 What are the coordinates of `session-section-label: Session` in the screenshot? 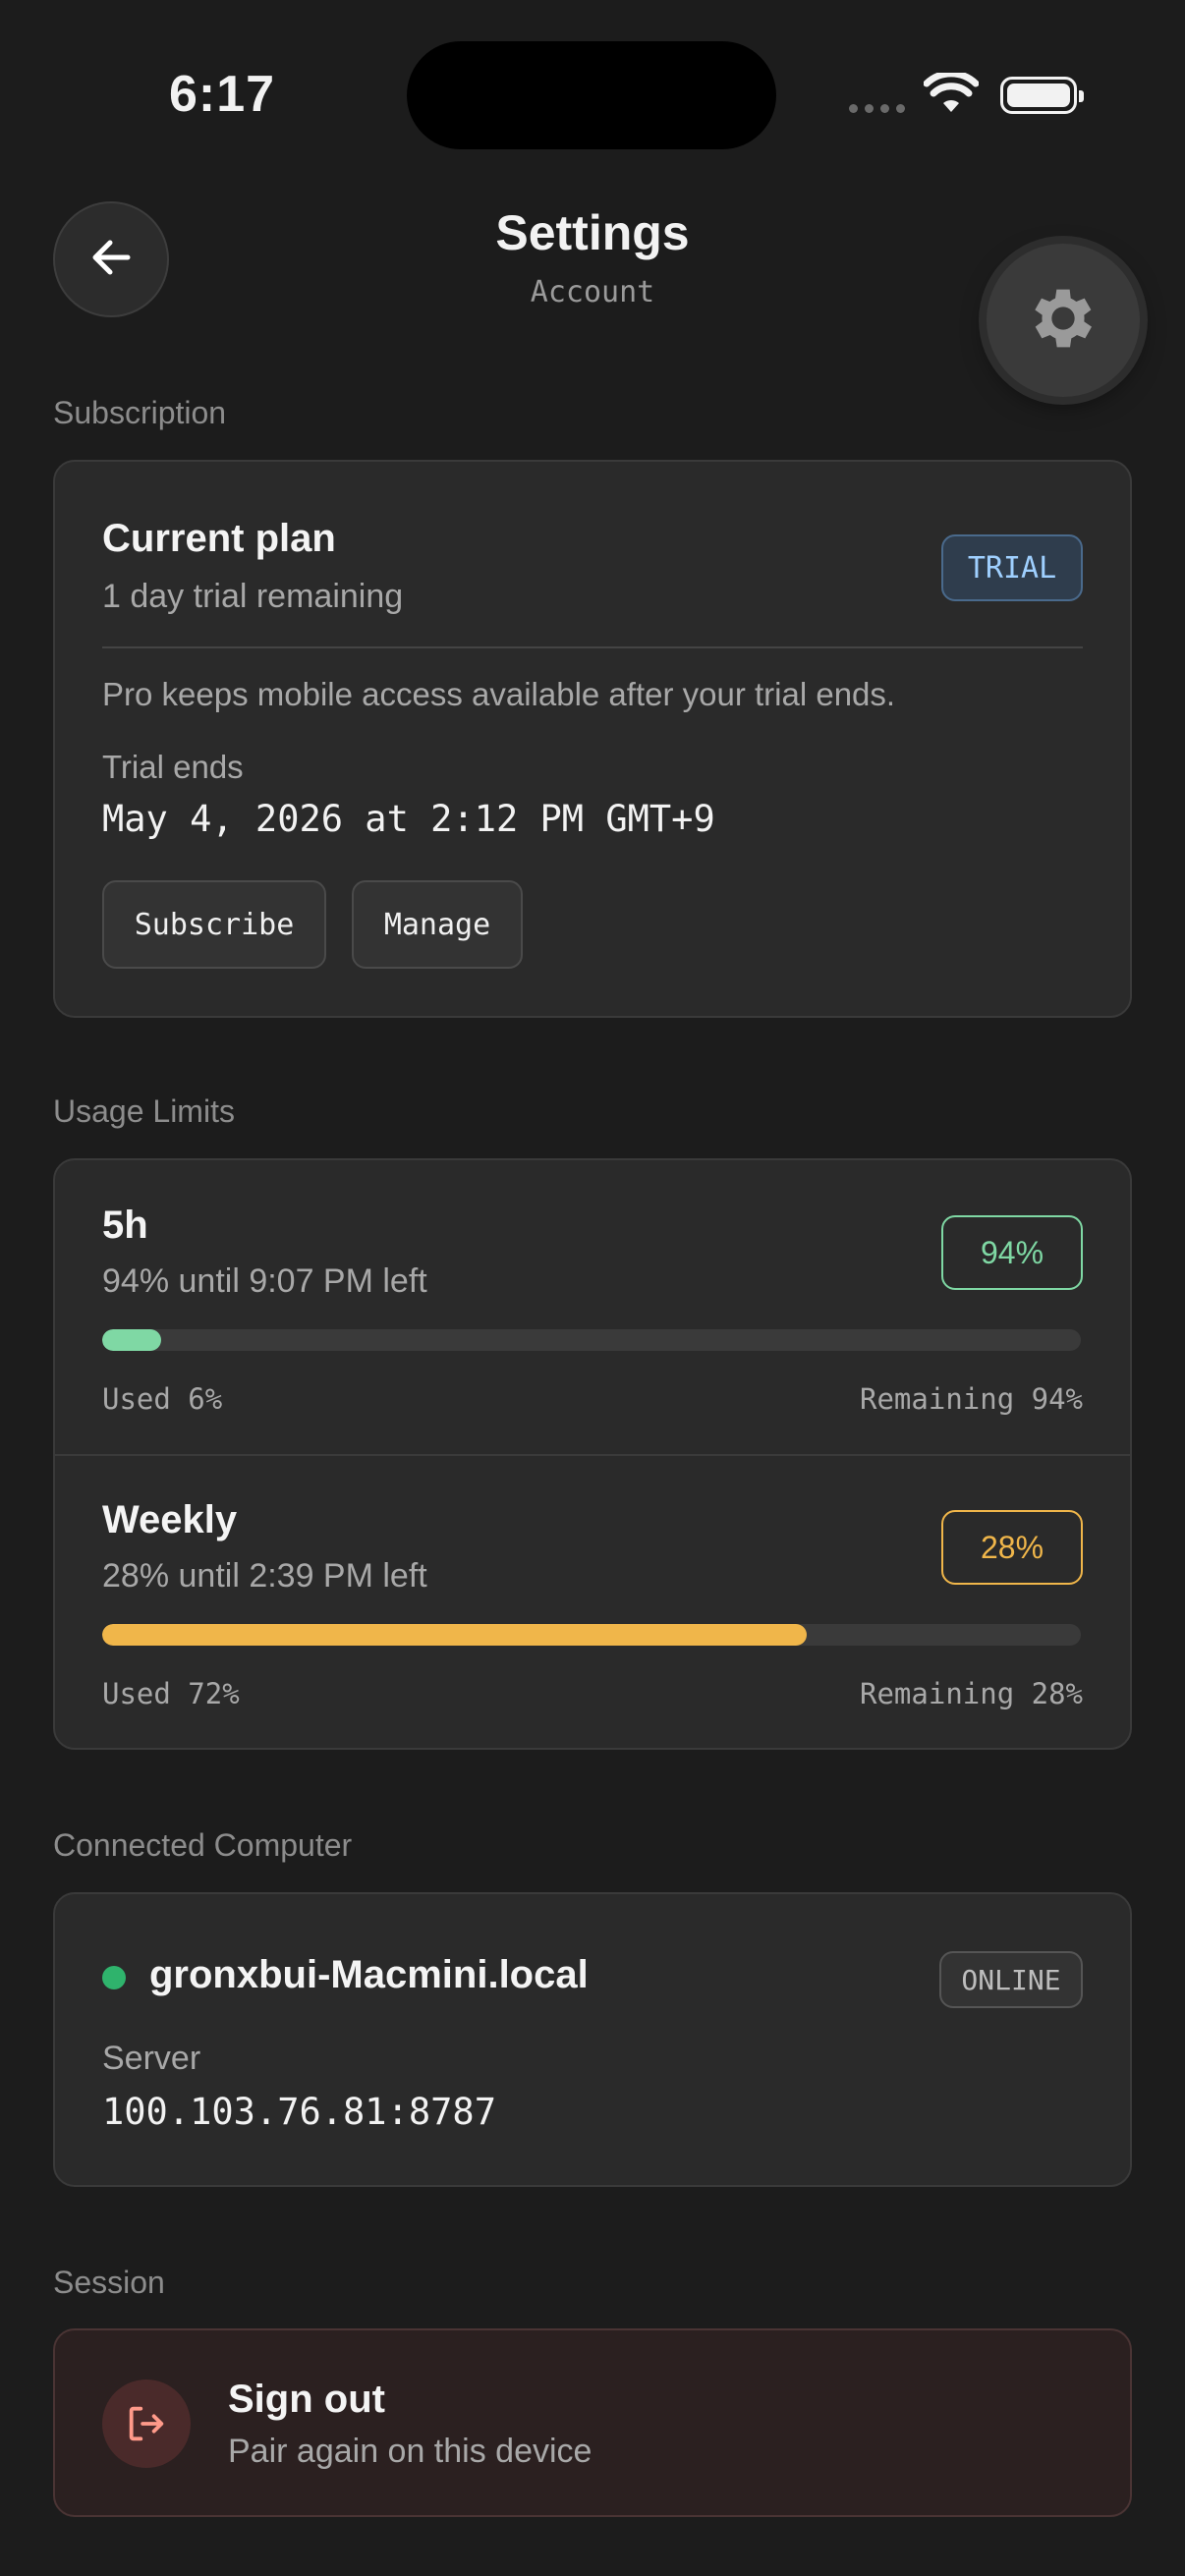 It's located at (109, 2282).